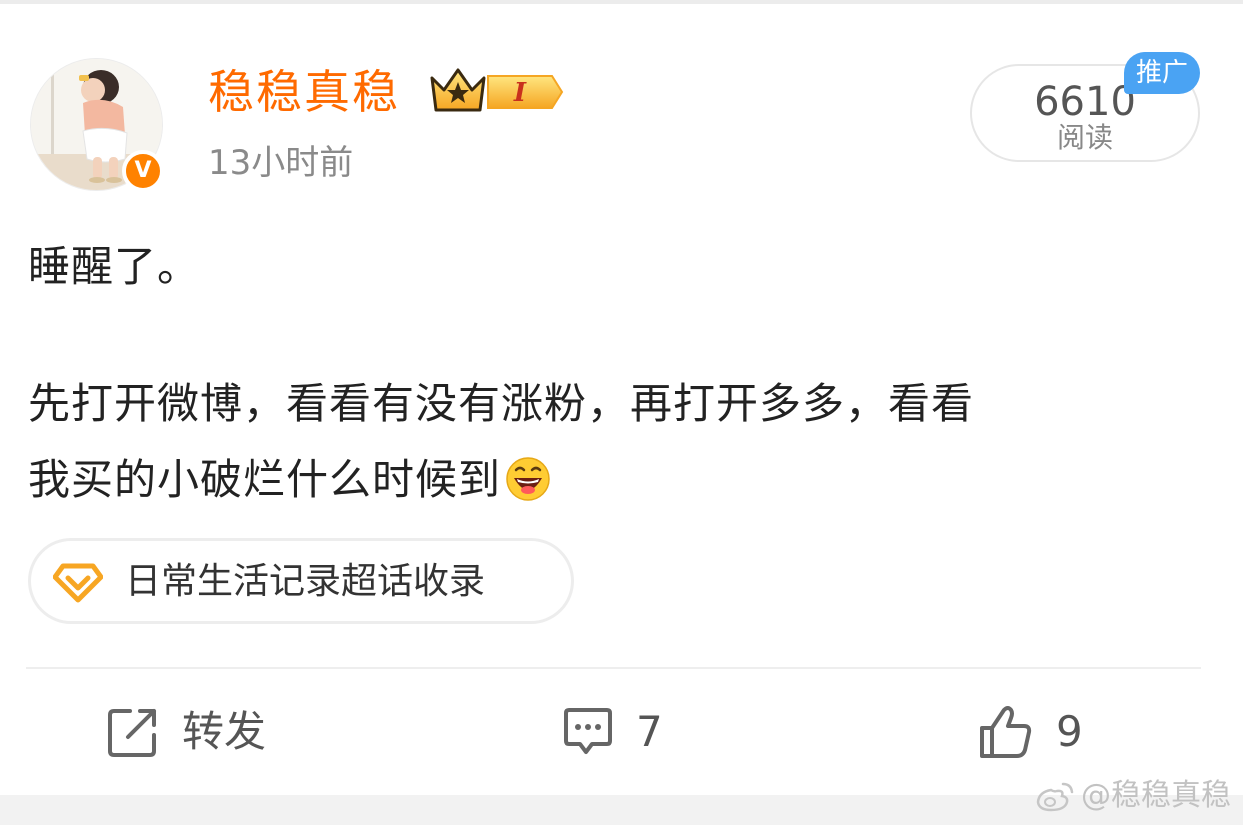 The width and height of the screenshot is (1243, 825). Describe the element at coordinates (613, 668) in the screenshot. I see `action-divider` at that location.